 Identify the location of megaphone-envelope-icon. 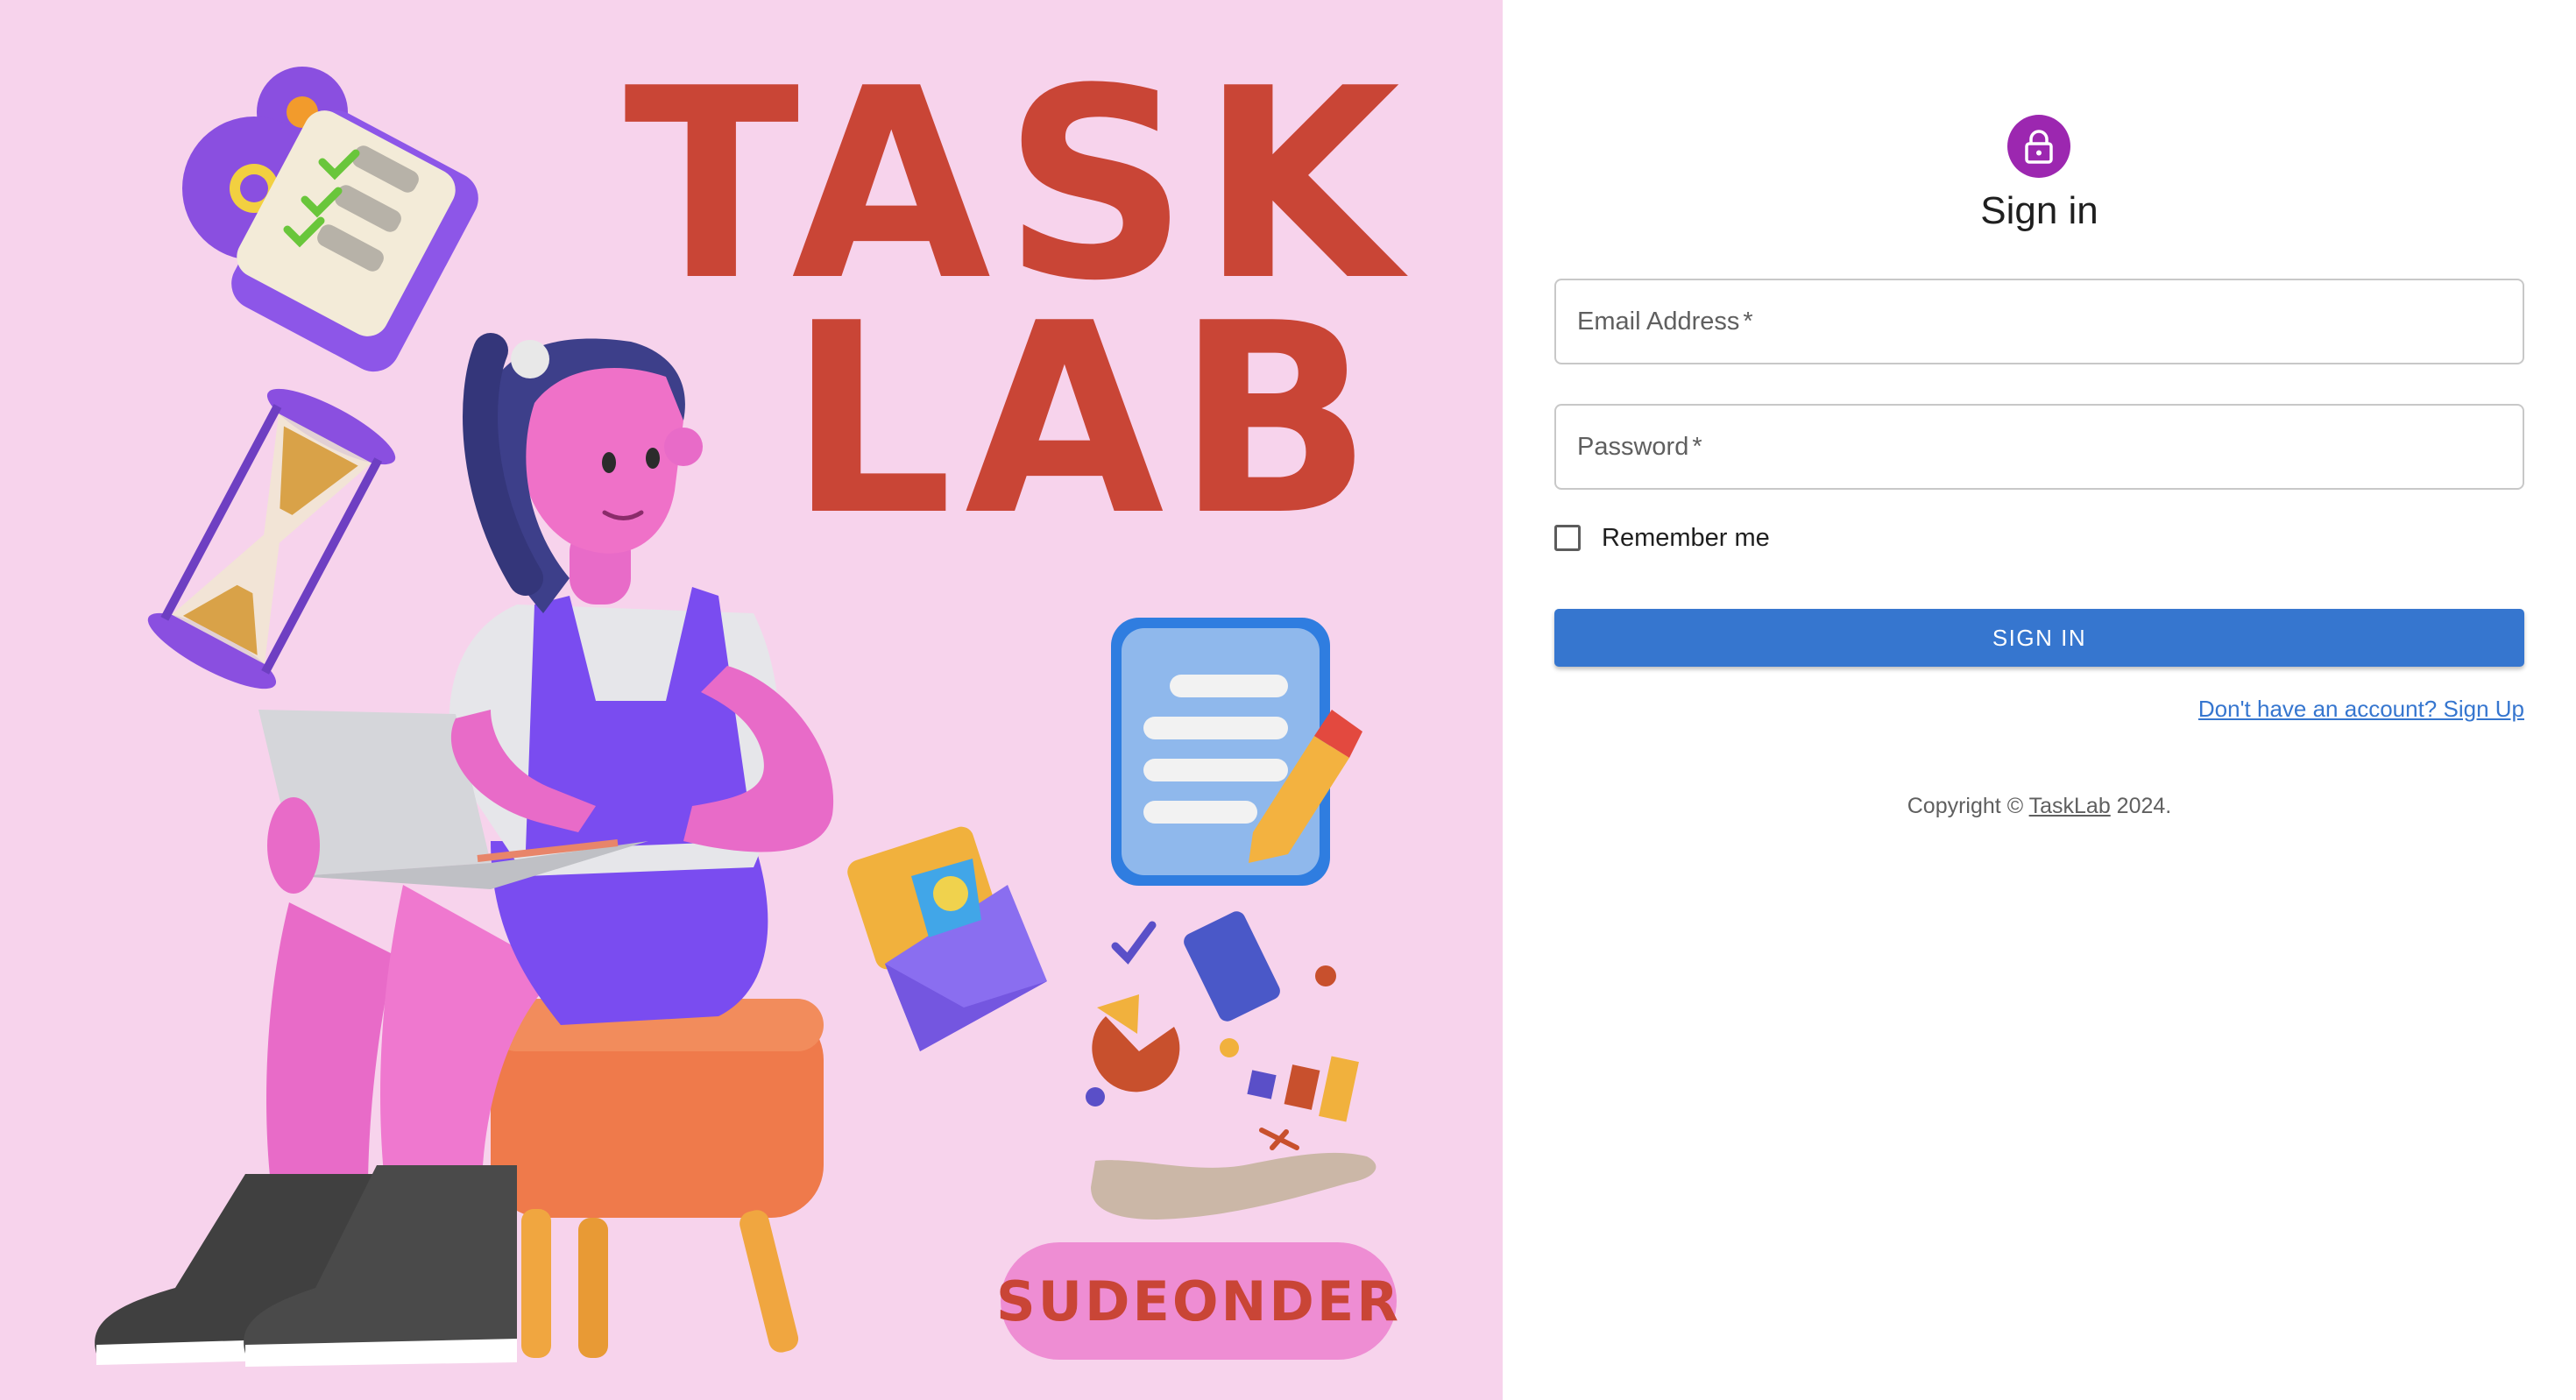
(947, 938).